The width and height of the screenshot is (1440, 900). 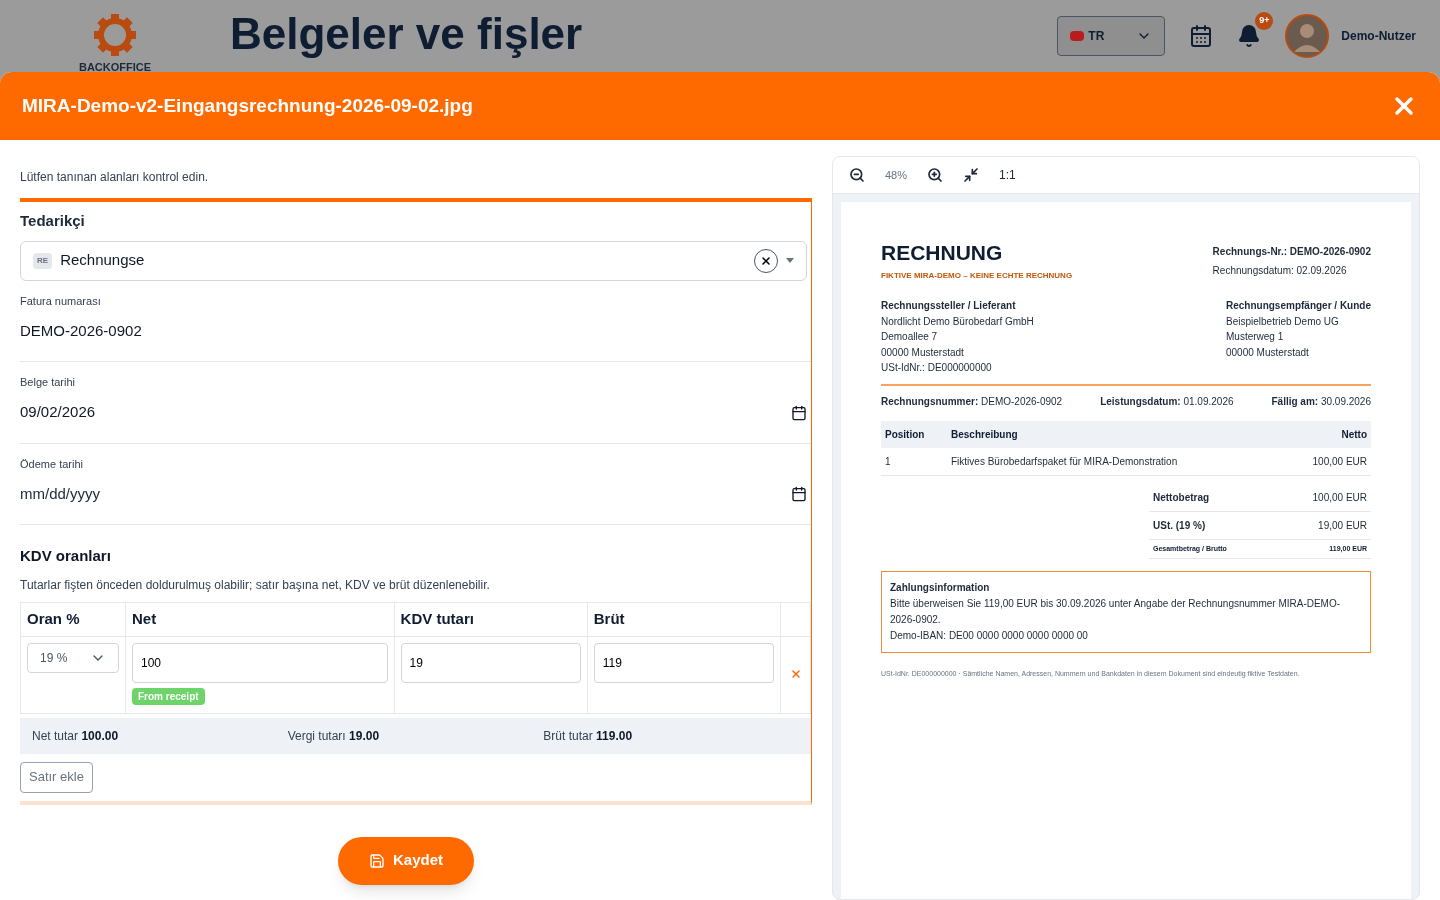 What do you see at coordinates (247, 105) in the screenshot?
I see `modal-title: MIRA-Demo-v2-Eingangsrechnung-2026-09-02.jpg` at bounding box center [247, 105].